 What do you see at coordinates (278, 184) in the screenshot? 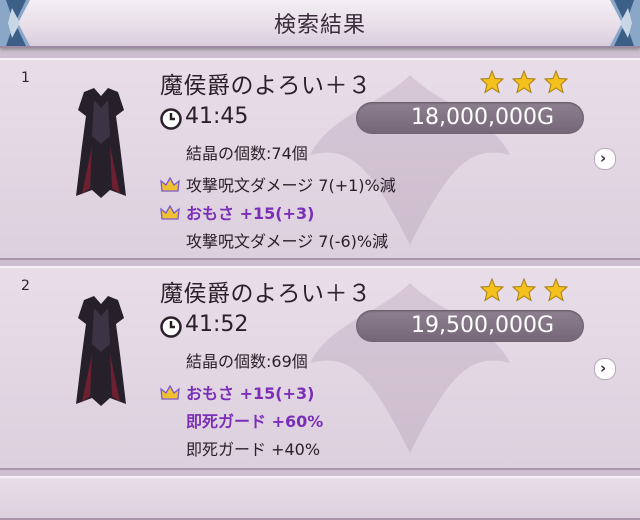
I see `effect-line-1: 攻撃呪文ダメージ 7(+1)%減` at bounding box center [278, 184].